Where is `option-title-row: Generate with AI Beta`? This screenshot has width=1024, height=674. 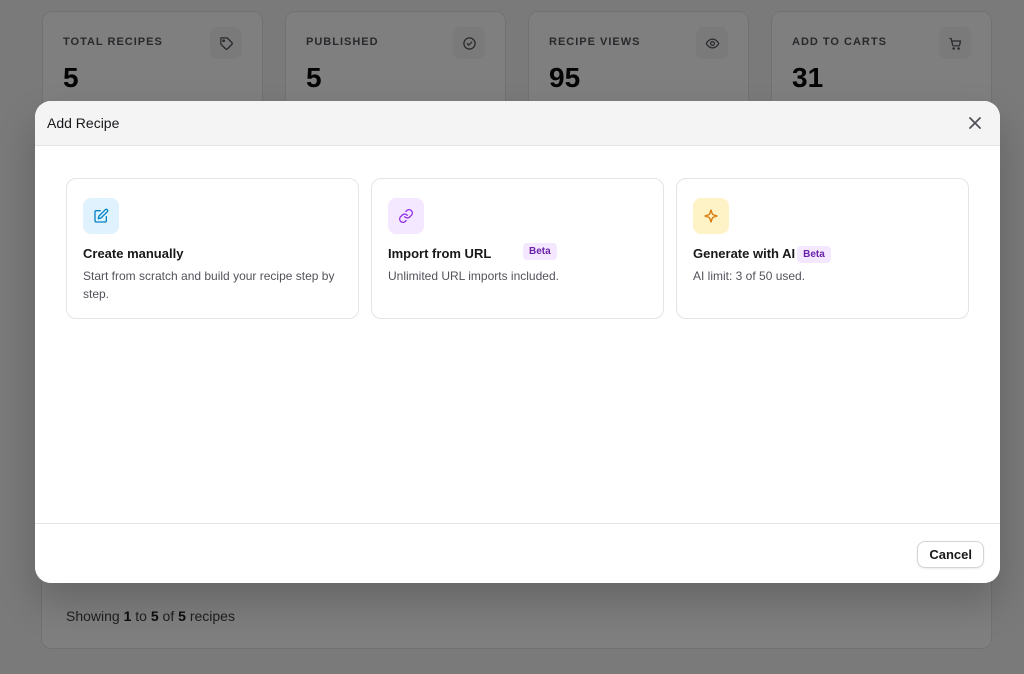
option-title-row: Generate with AI Beta is located at coordinates (822, 253).